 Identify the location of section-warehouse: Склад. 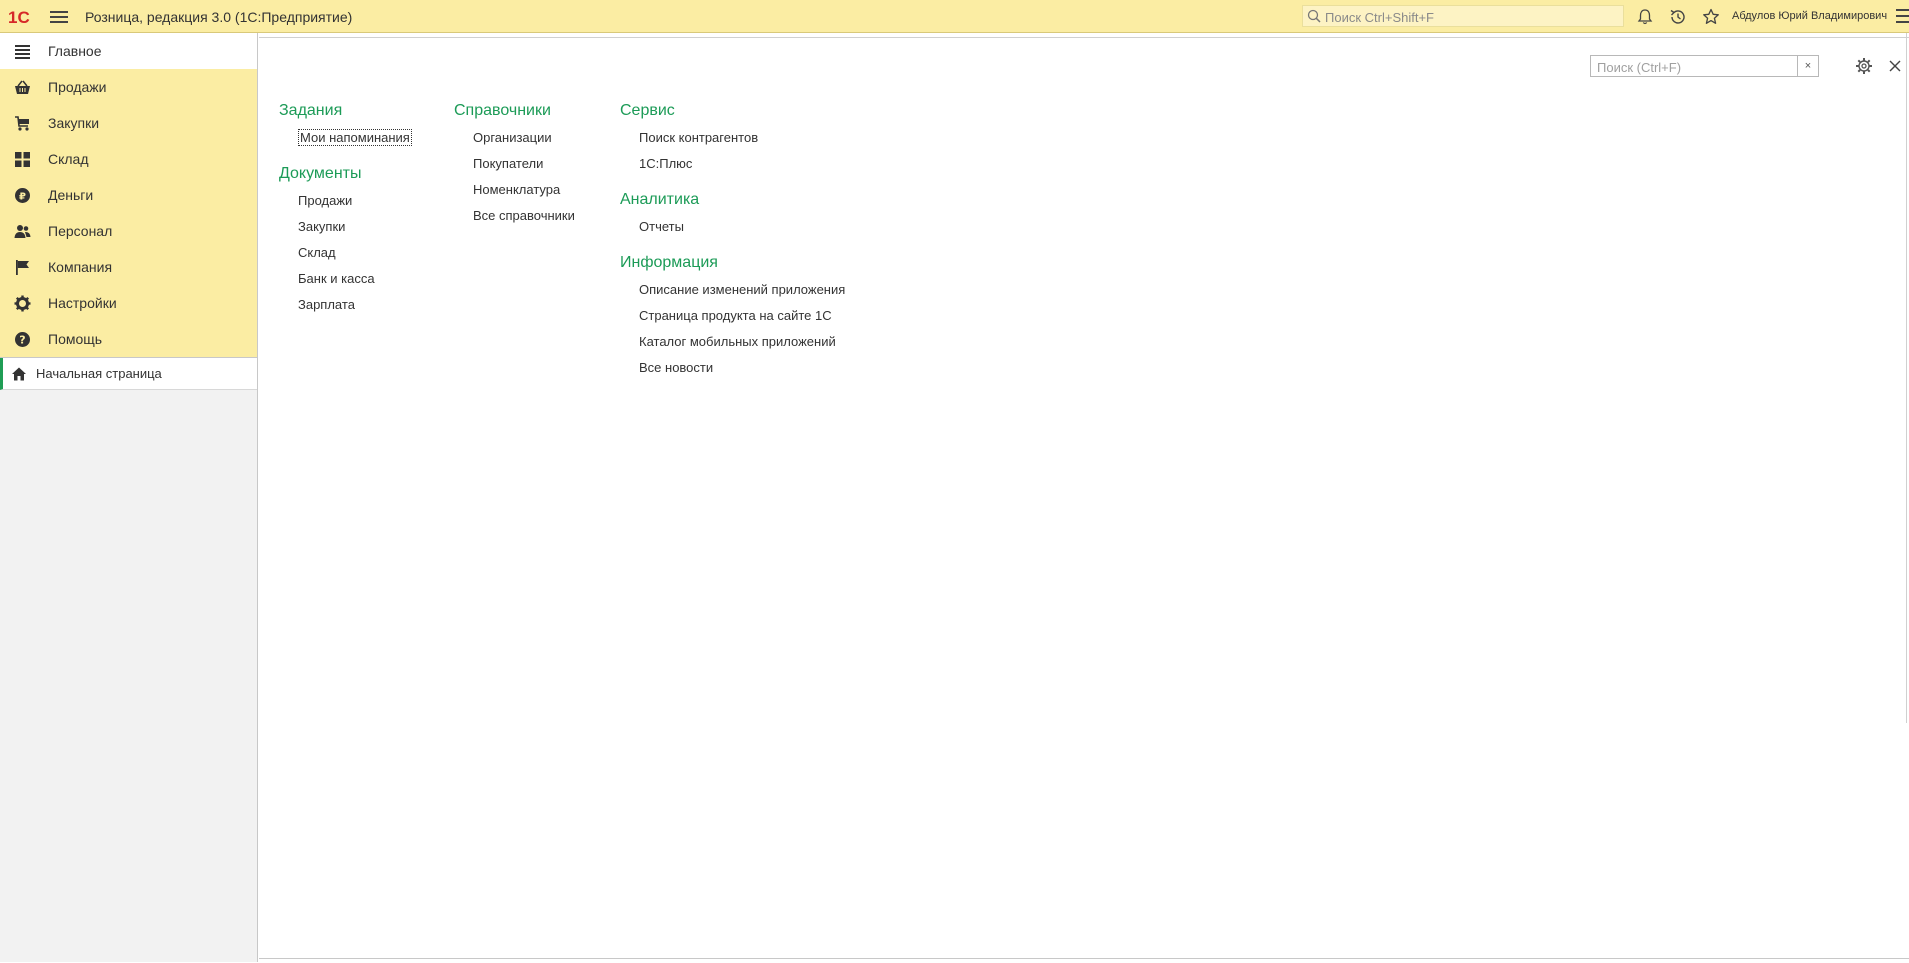
(128, 159).